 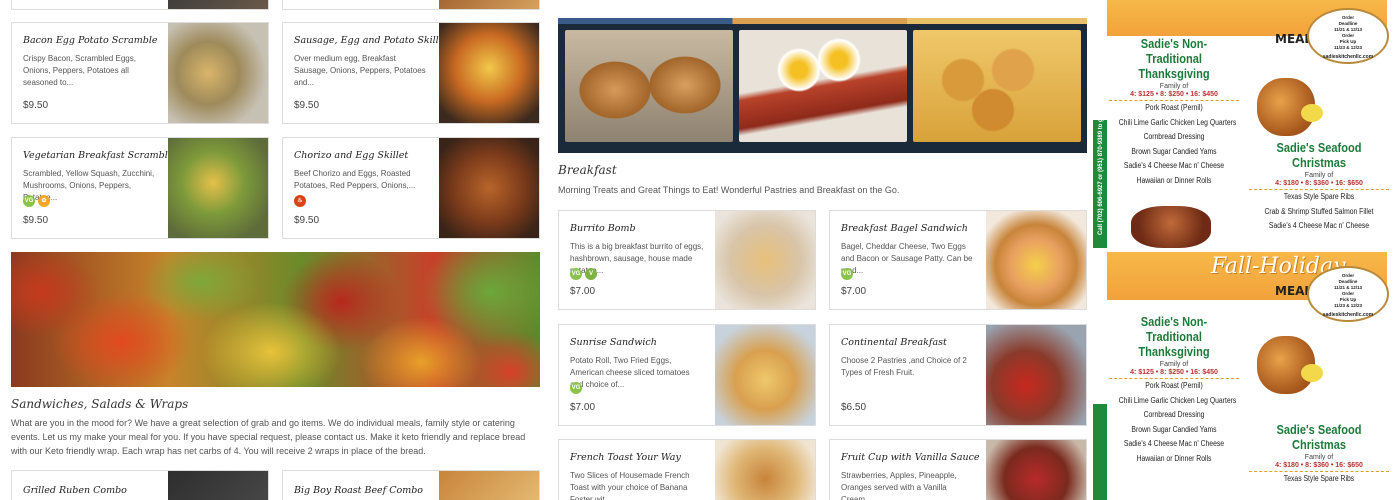 I want to click on item-title: Vegetarian Breakfast Scramble, so click(x=98, y=155).